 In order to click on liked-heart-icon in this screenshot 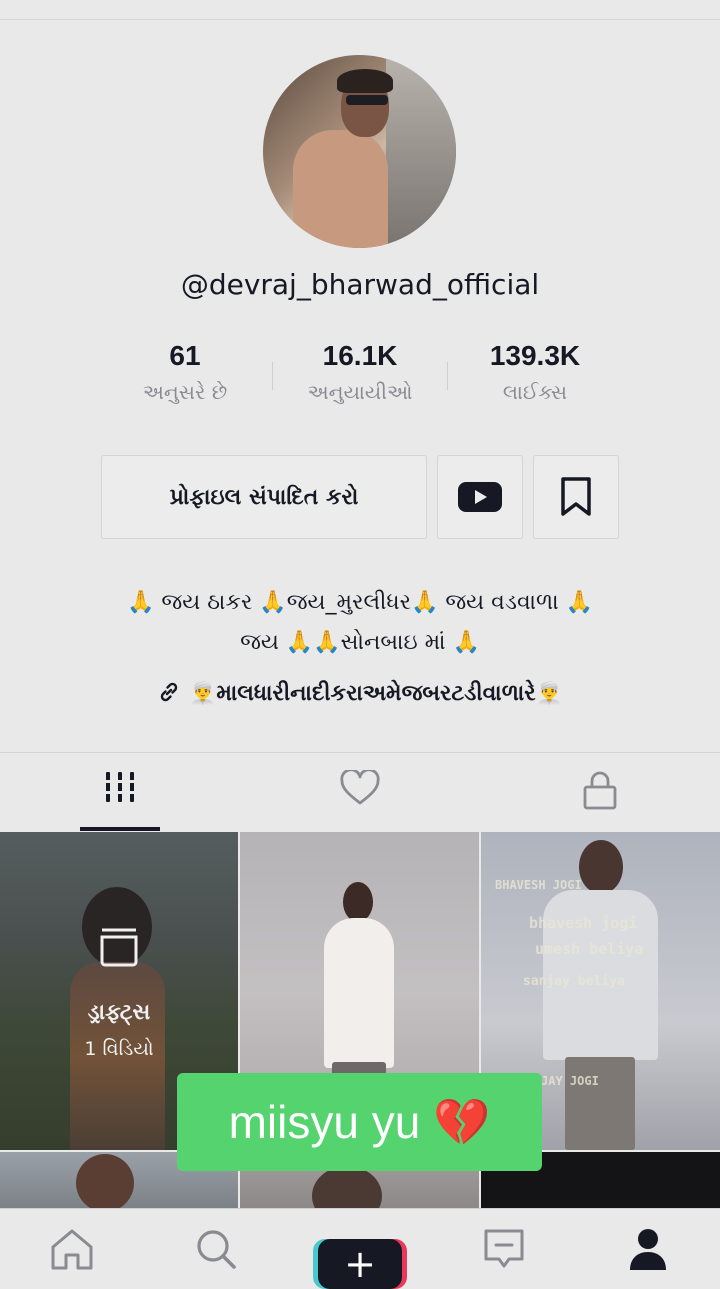, I will do `click(360, 787)`.